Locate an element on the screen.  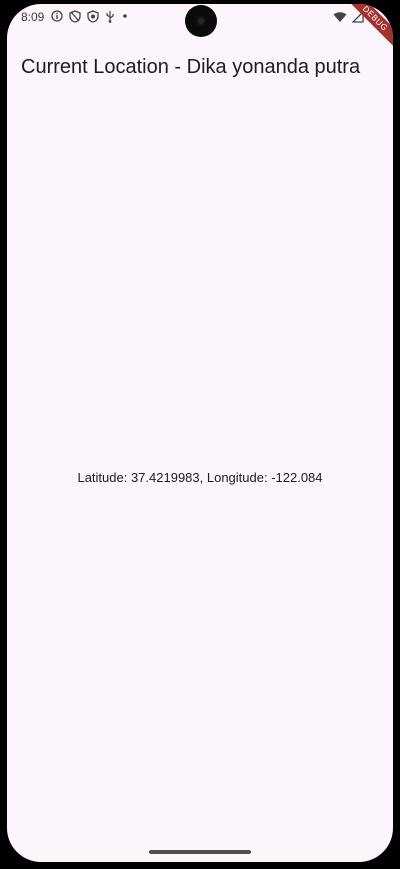
status-time: 8:09 is located at coordinates (33, 17).